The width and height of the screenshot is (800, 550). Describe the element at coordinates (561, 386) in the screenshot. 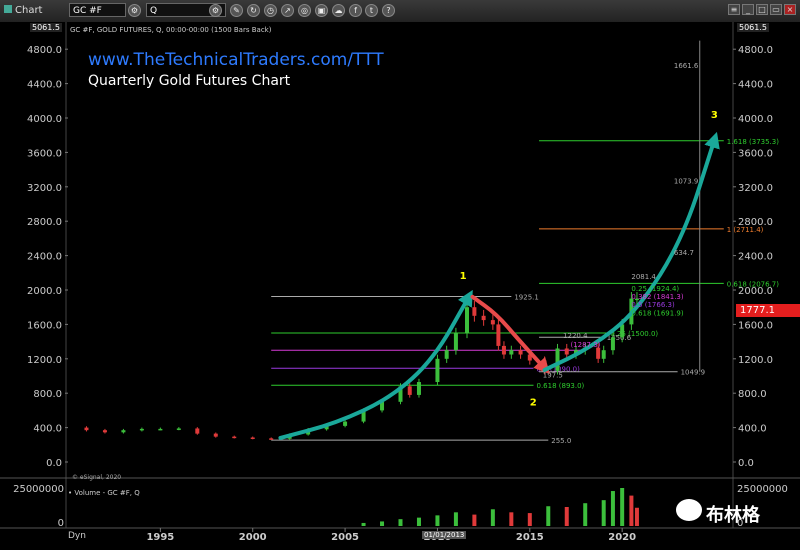

I see `fib-level-label: 0.618 (893.0)` at that location.